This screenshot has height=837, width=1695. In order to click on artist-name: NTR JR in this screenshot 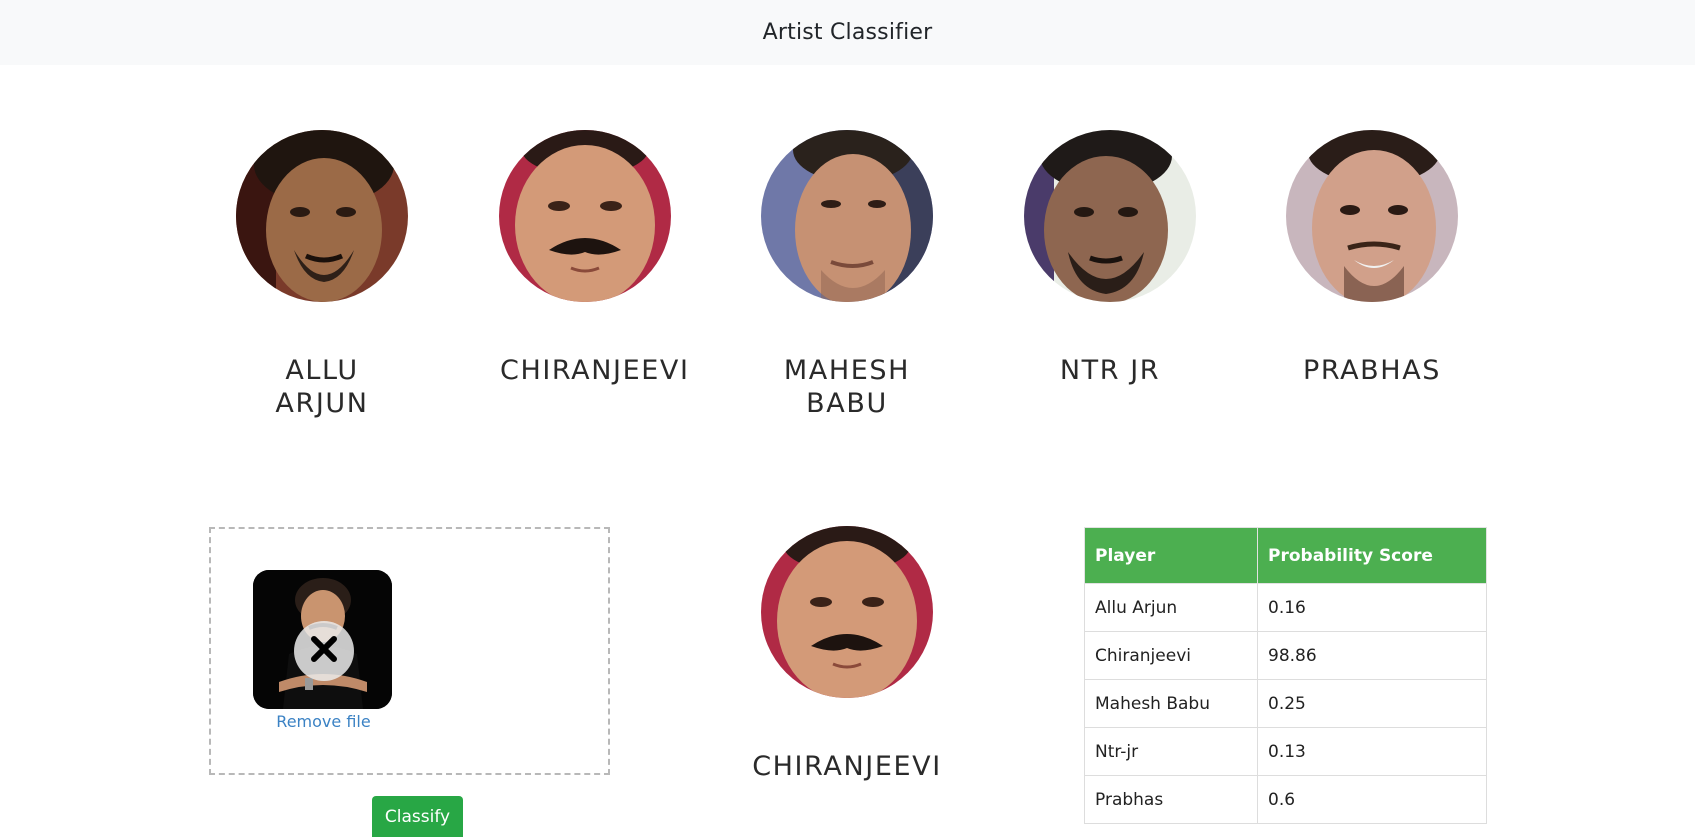, I will do `click(1110, 370)`.